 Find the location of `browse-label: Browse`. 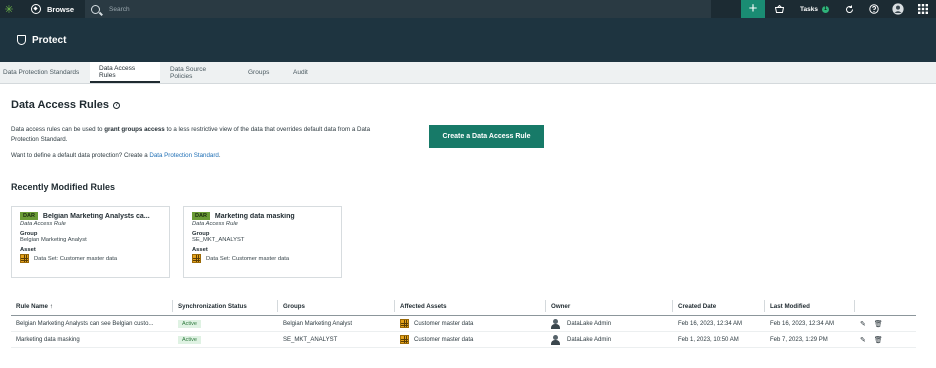

browse-label: Browse is located at coordinates (61, 9).